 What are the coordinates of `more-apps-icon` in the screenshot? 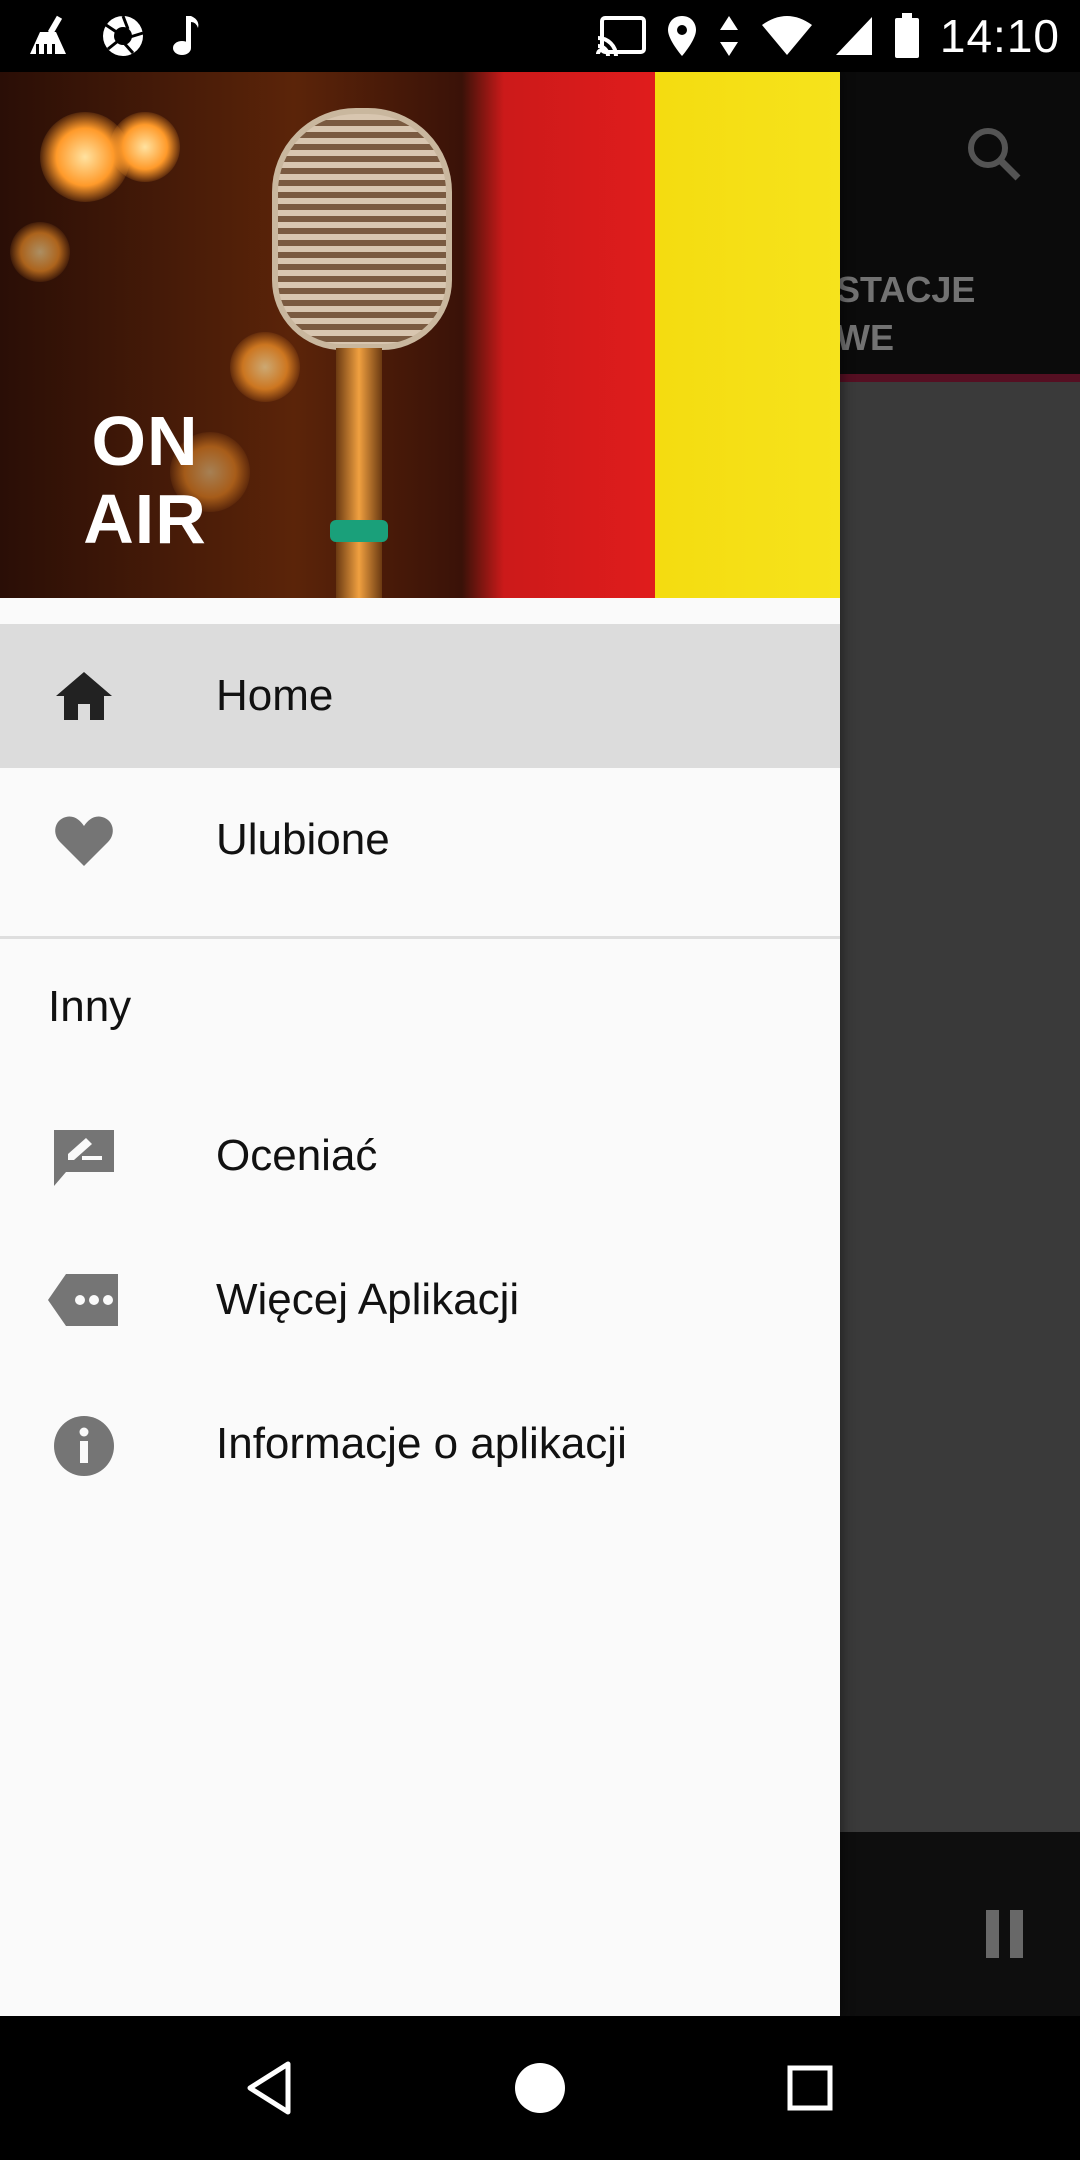 It's located at (84, 1300).